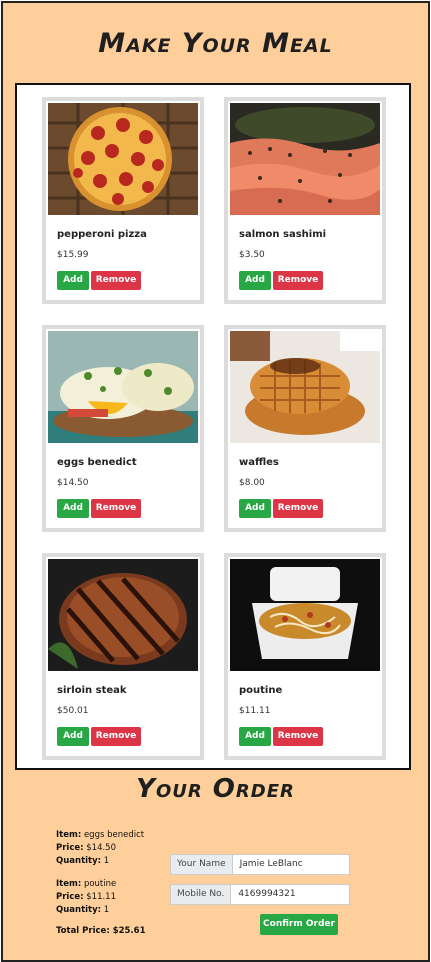  I want to click on confirm-order-button: Confirm Order, so click(299, 924).